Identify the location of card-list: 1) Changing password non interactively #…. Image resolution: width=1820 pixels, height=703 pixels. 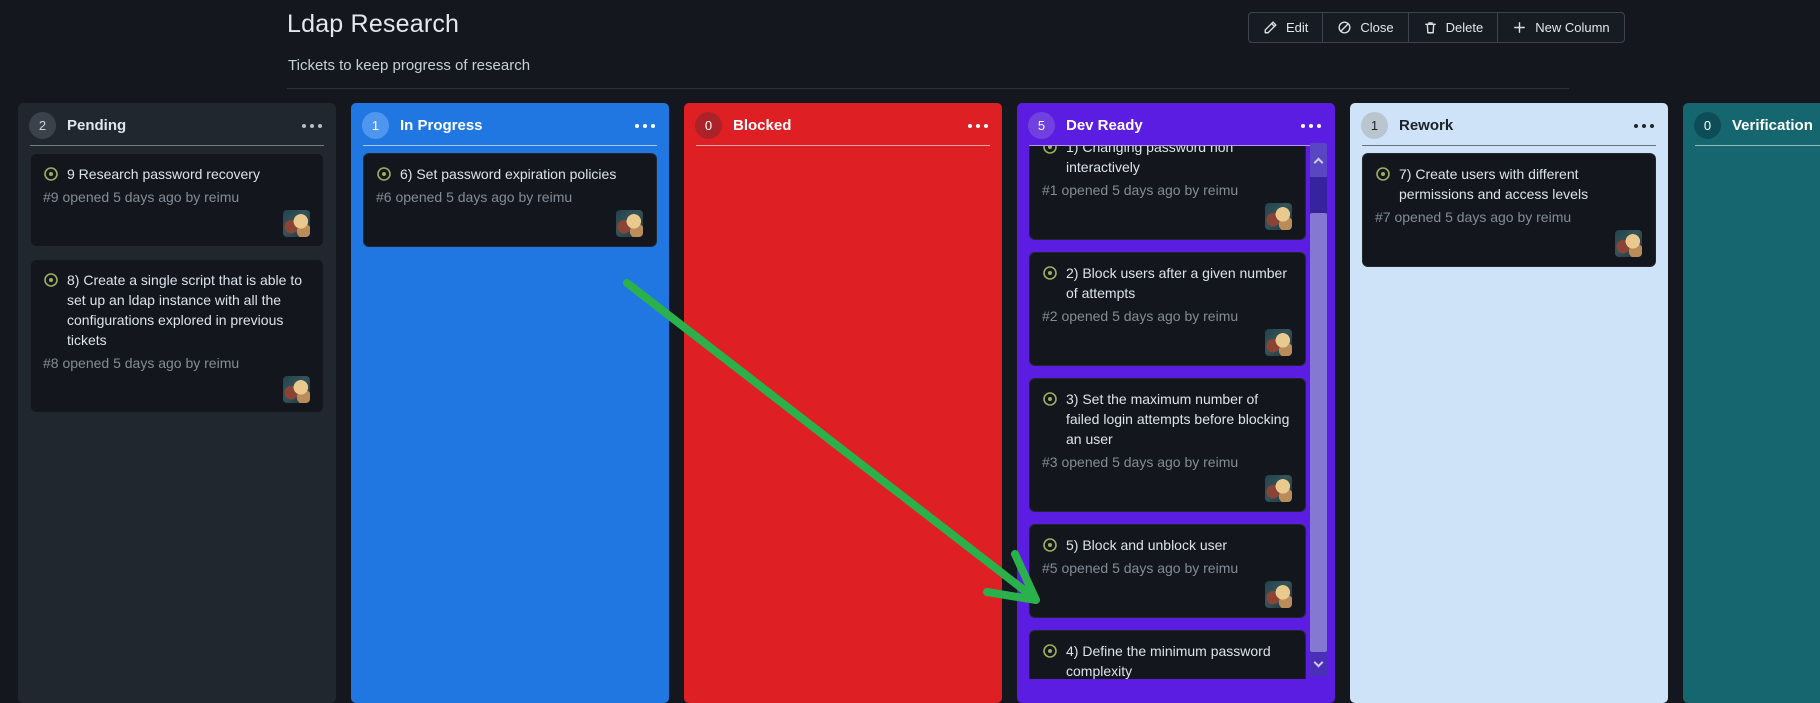
(1176, 412).